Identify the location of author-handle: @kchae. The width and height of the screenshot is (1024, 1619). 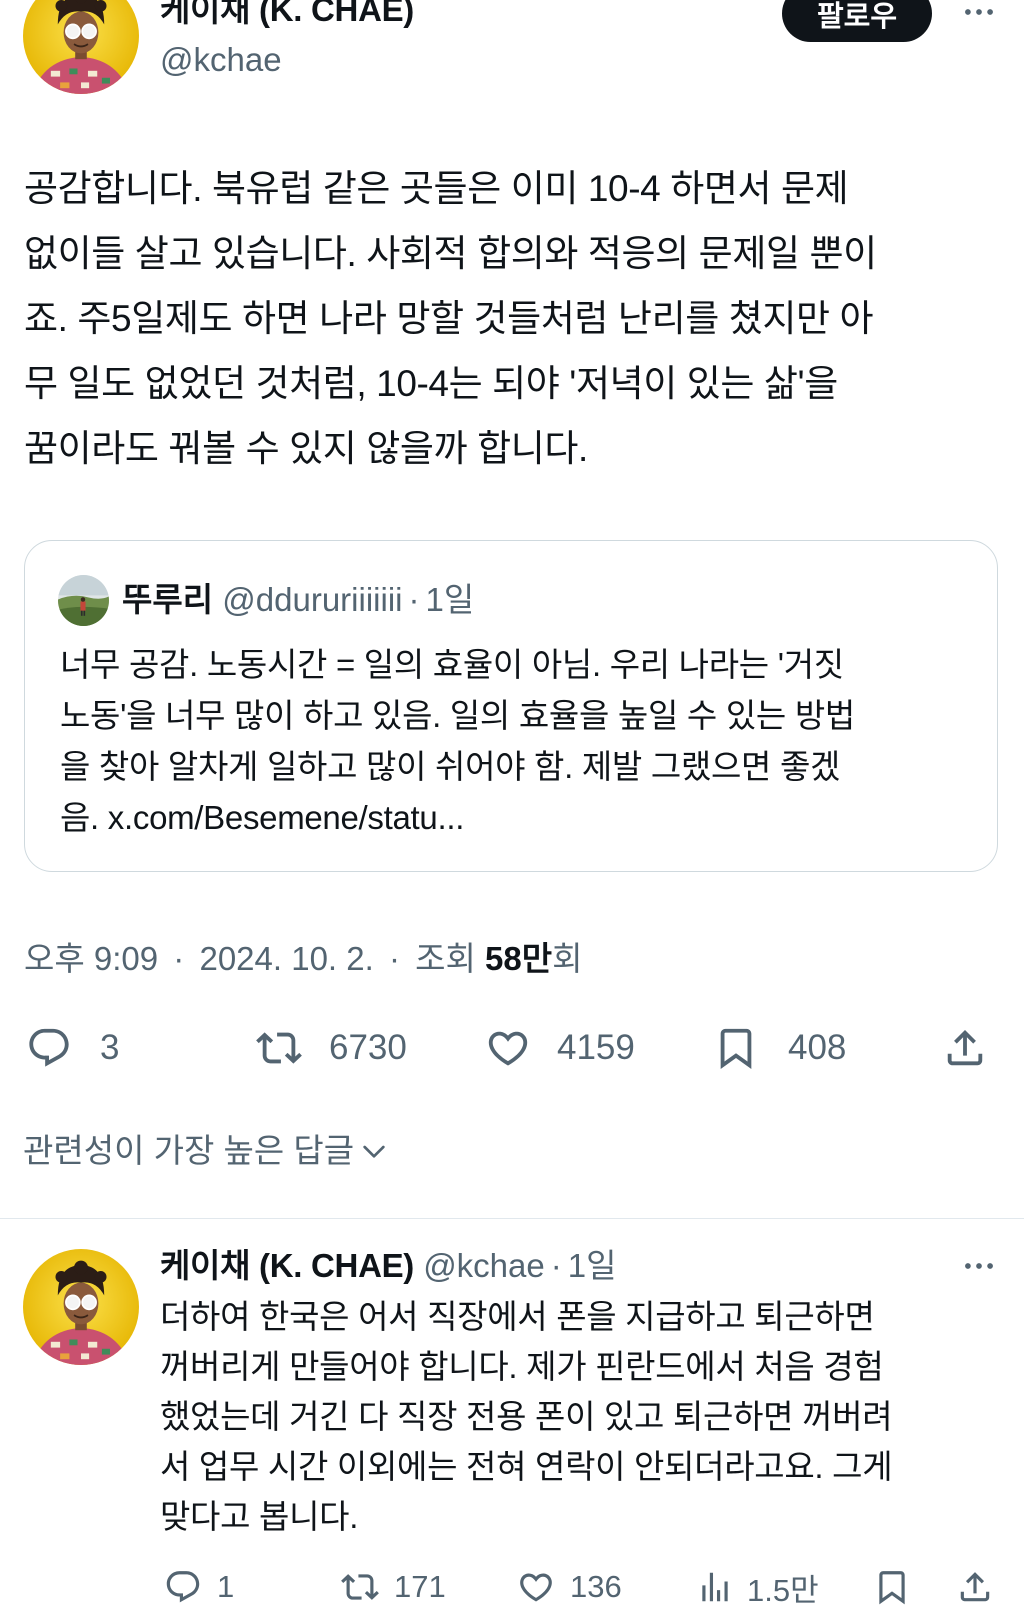
(221, 60).